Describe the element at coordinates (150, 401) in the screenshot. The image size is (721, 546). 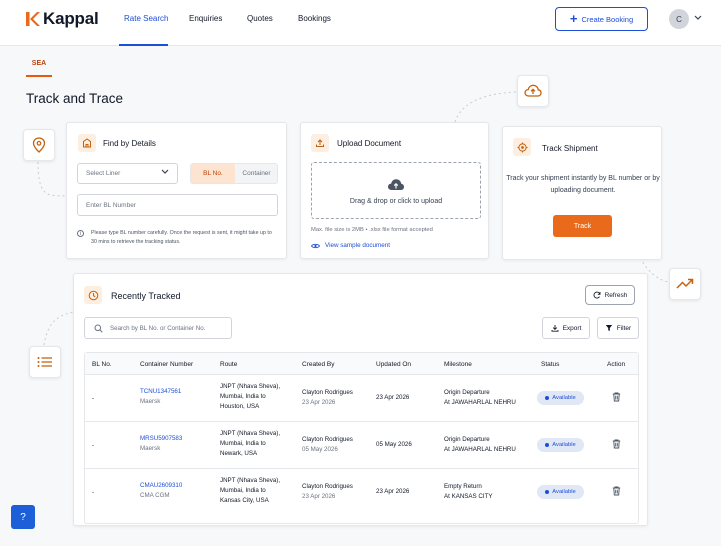
I see `cell-liner: Maersk` at that location.